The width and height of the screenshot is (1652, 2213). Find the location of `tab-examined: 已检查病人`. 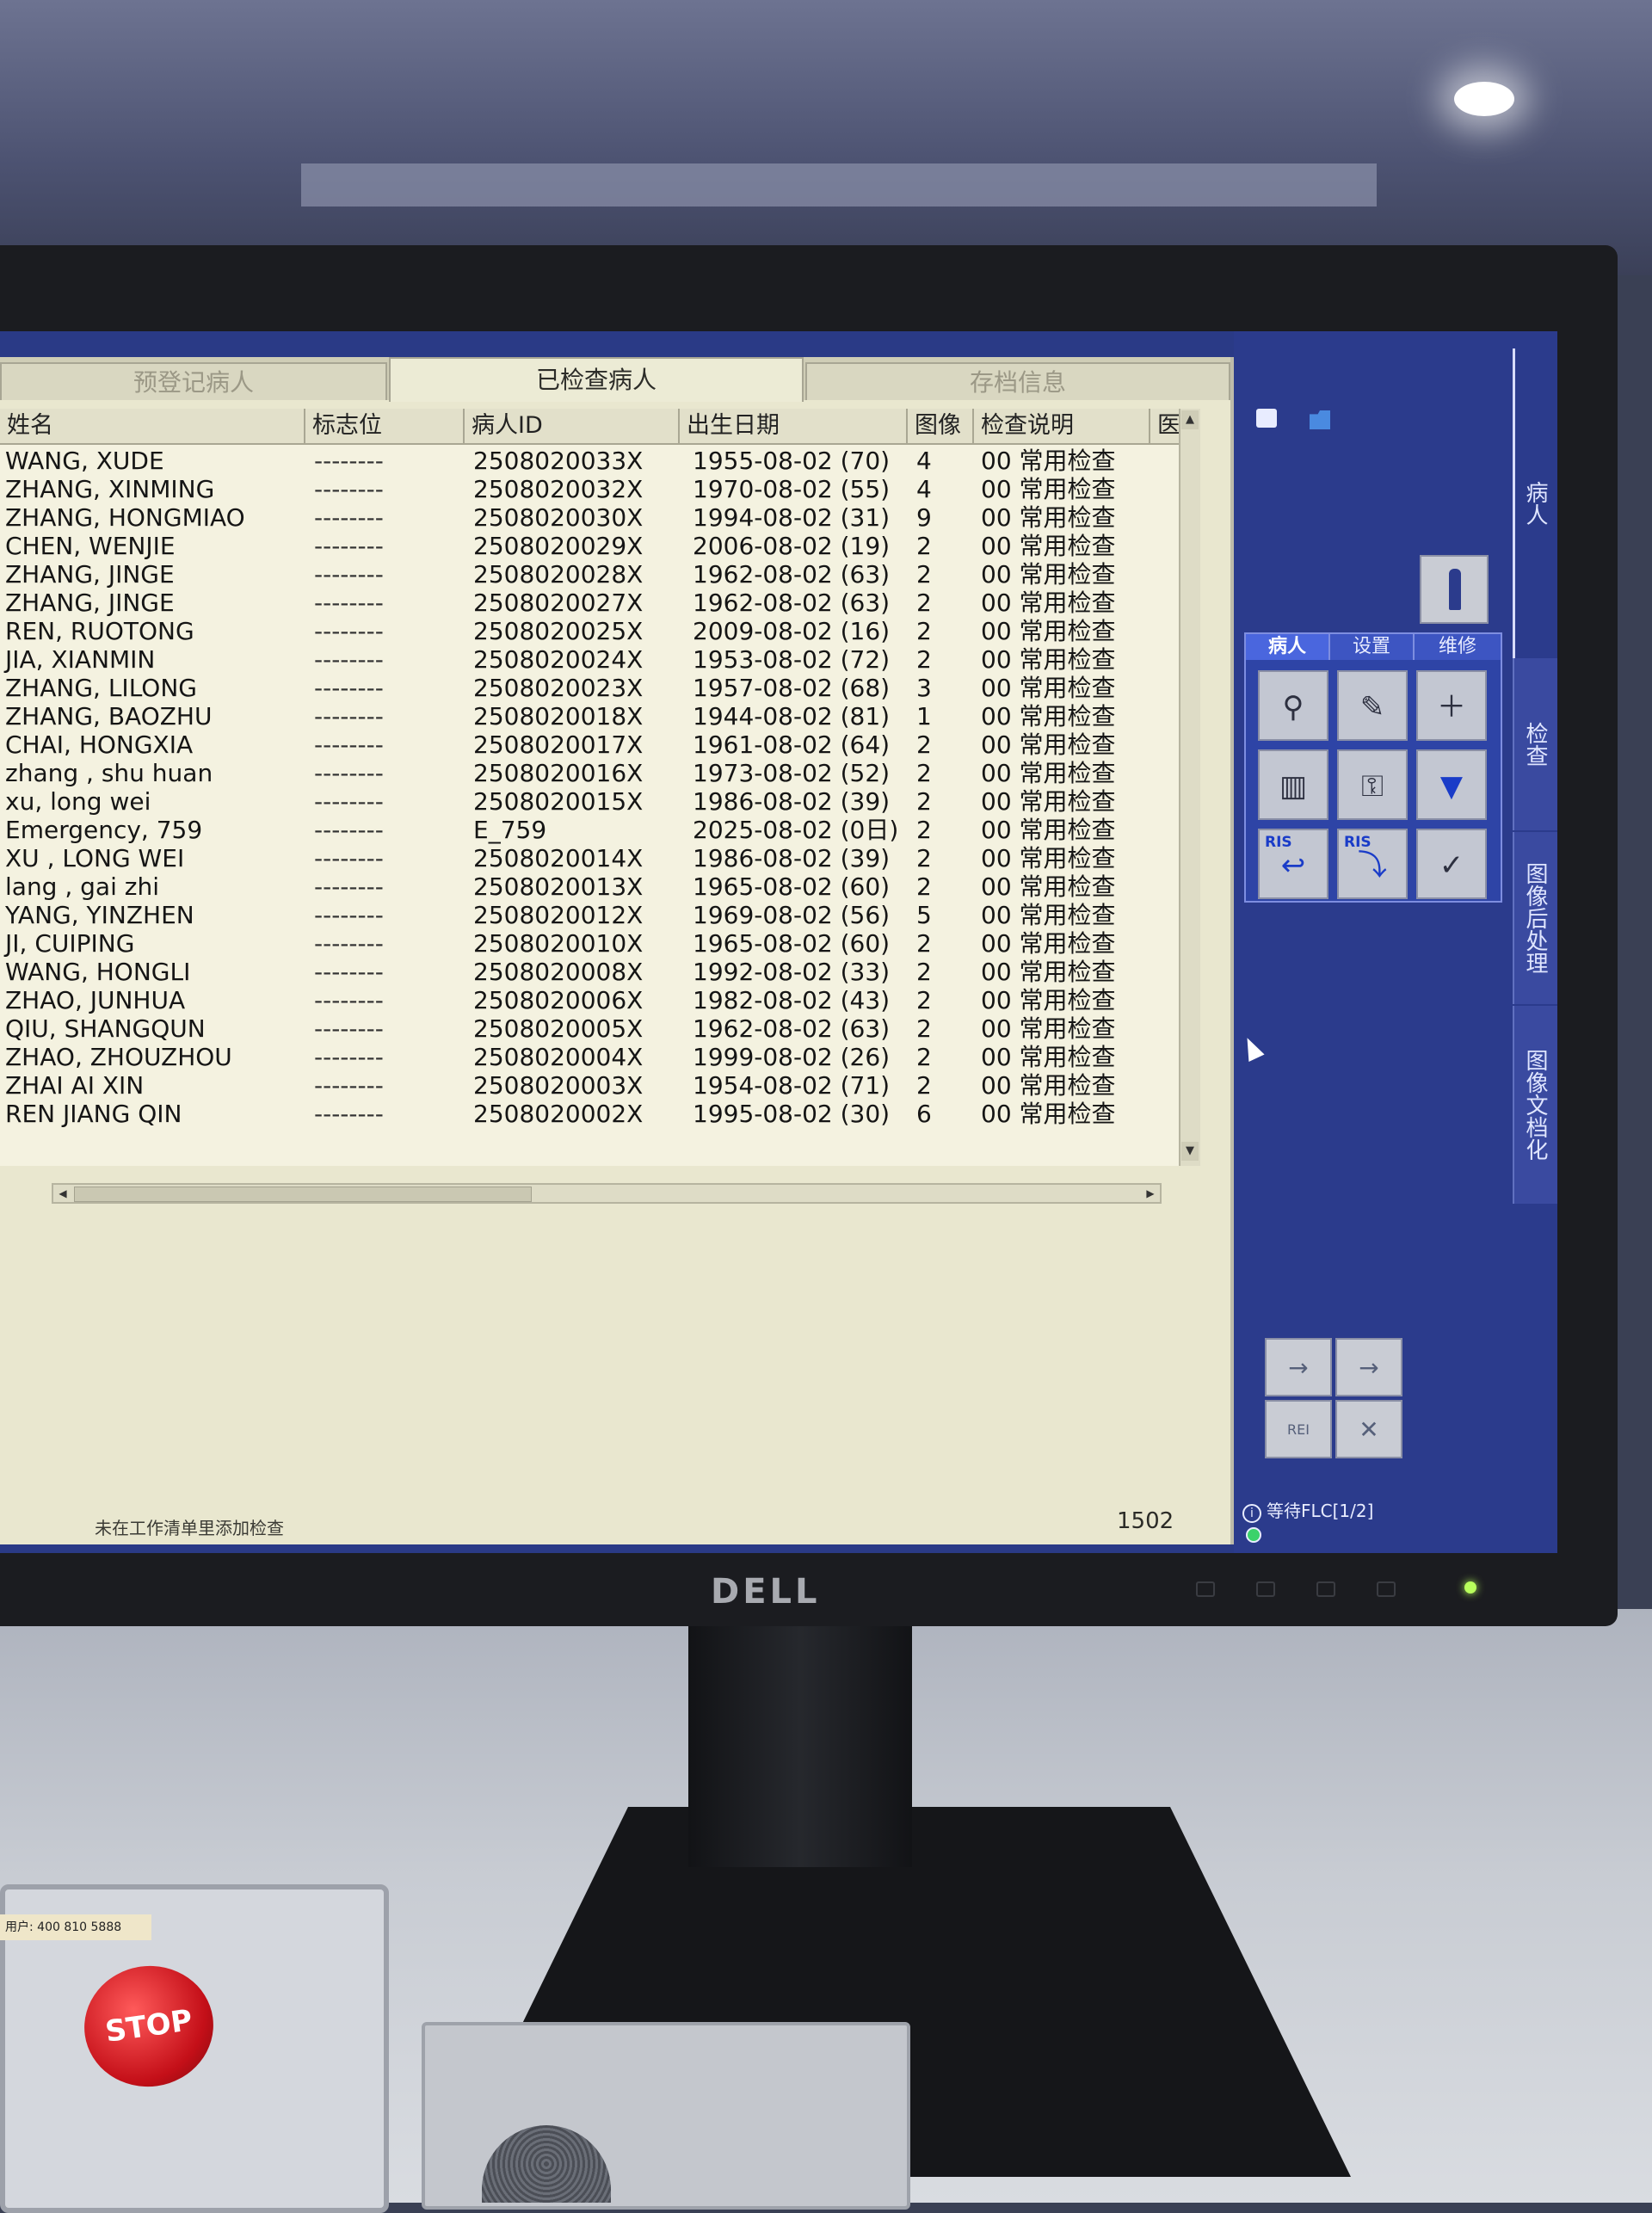

tab-examined: 已检查病人 is located at coordinates (596, 379).